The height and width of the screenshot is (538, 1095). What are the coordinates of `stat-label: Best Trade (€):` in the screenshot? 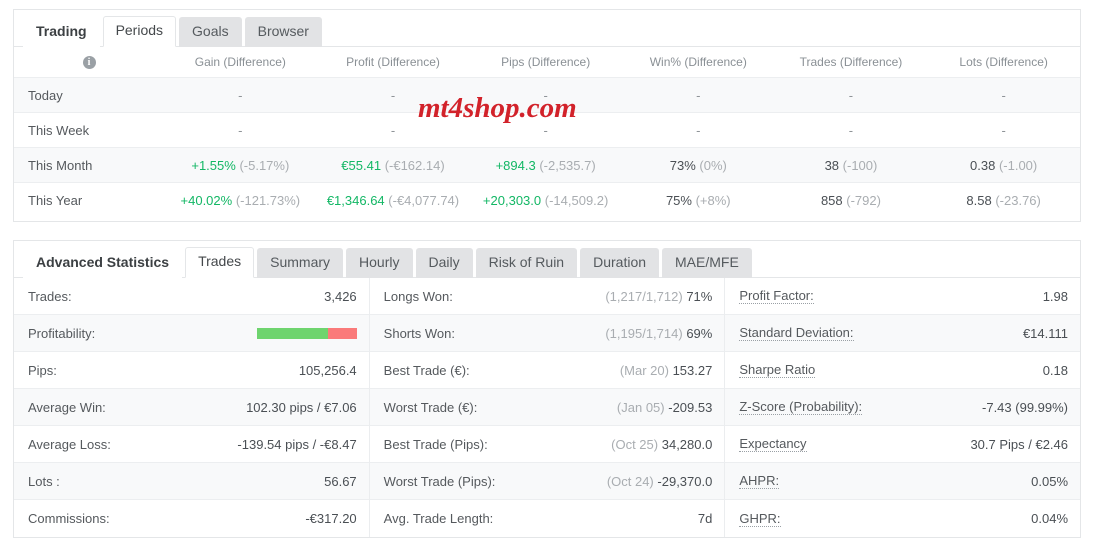 It's located at (426, 370).